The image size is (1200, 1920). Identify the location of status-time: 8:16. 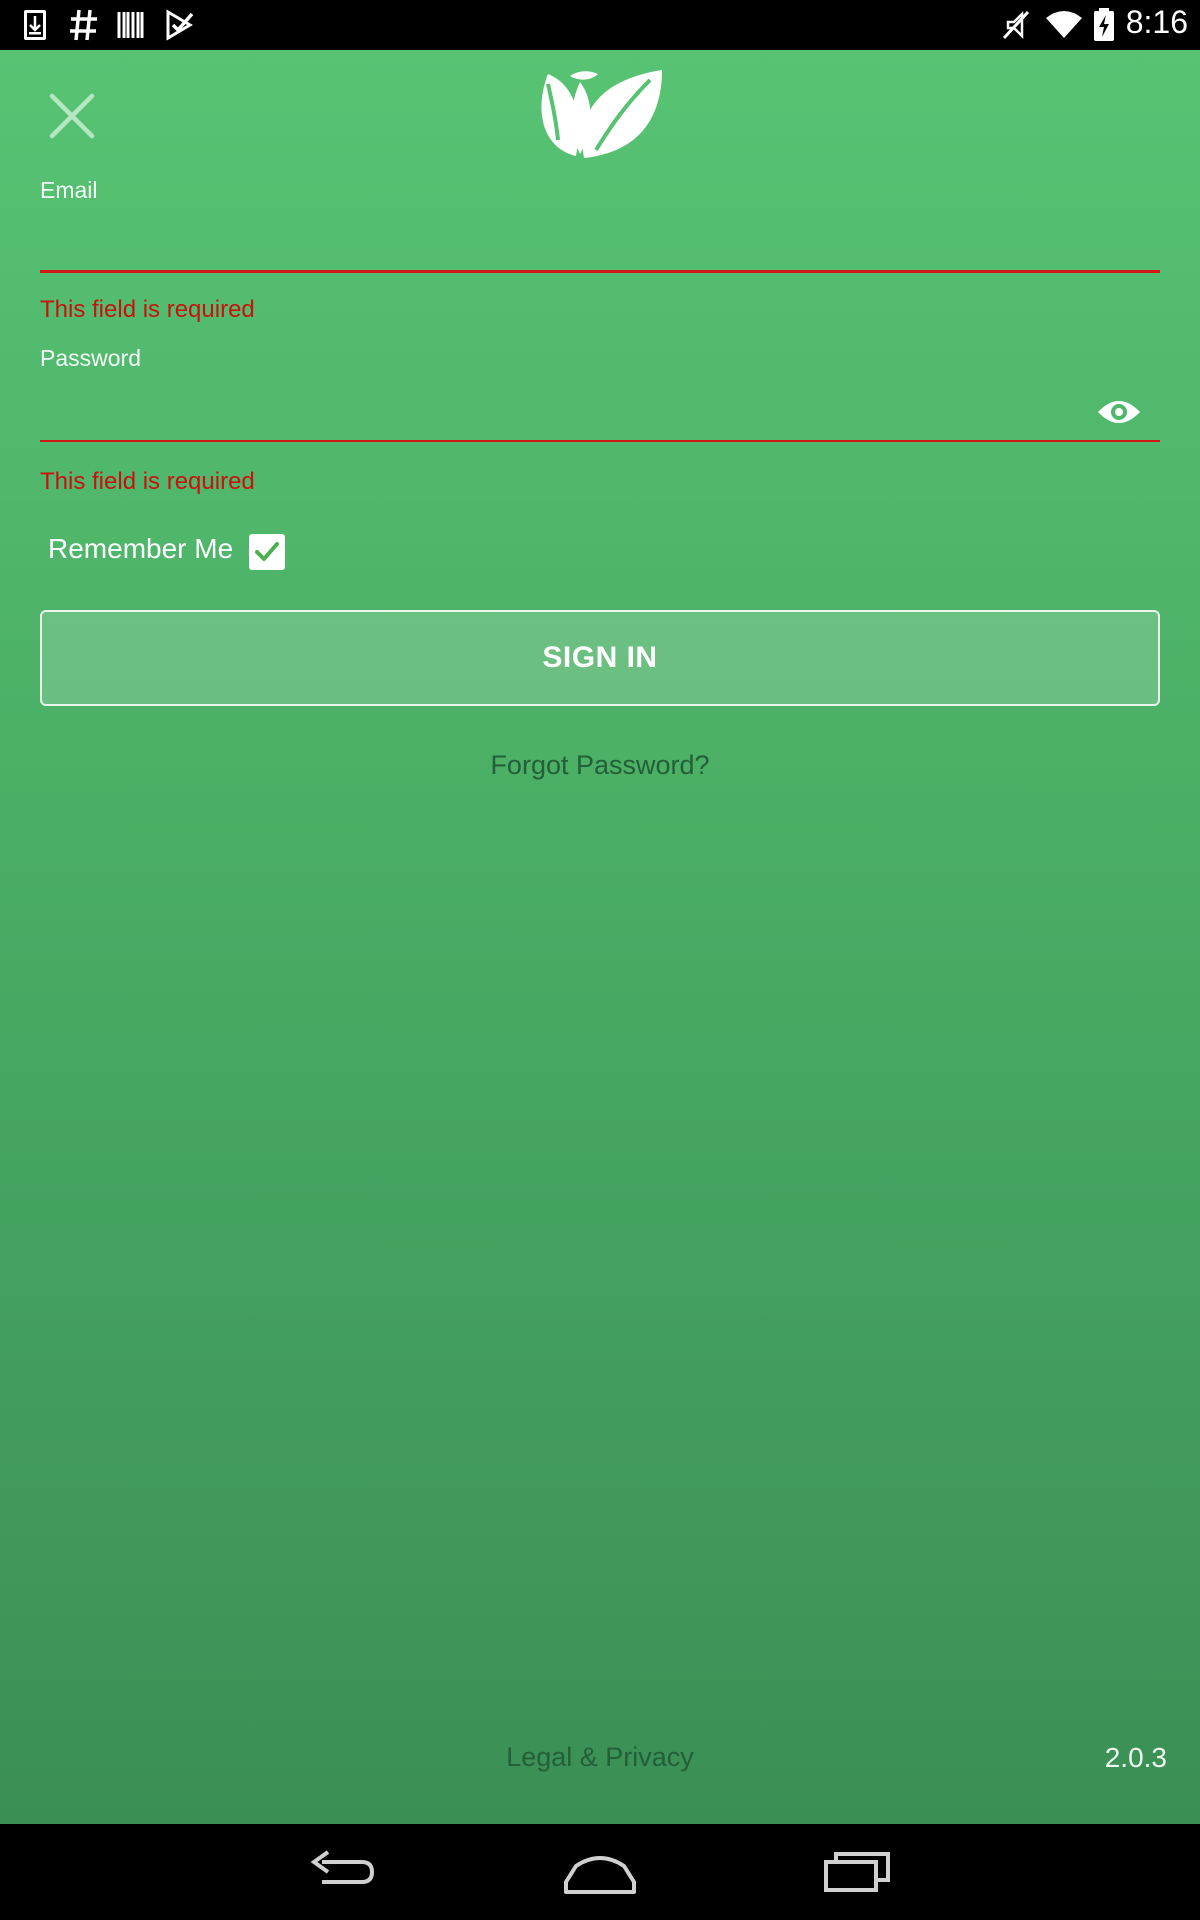
(1156, 22).